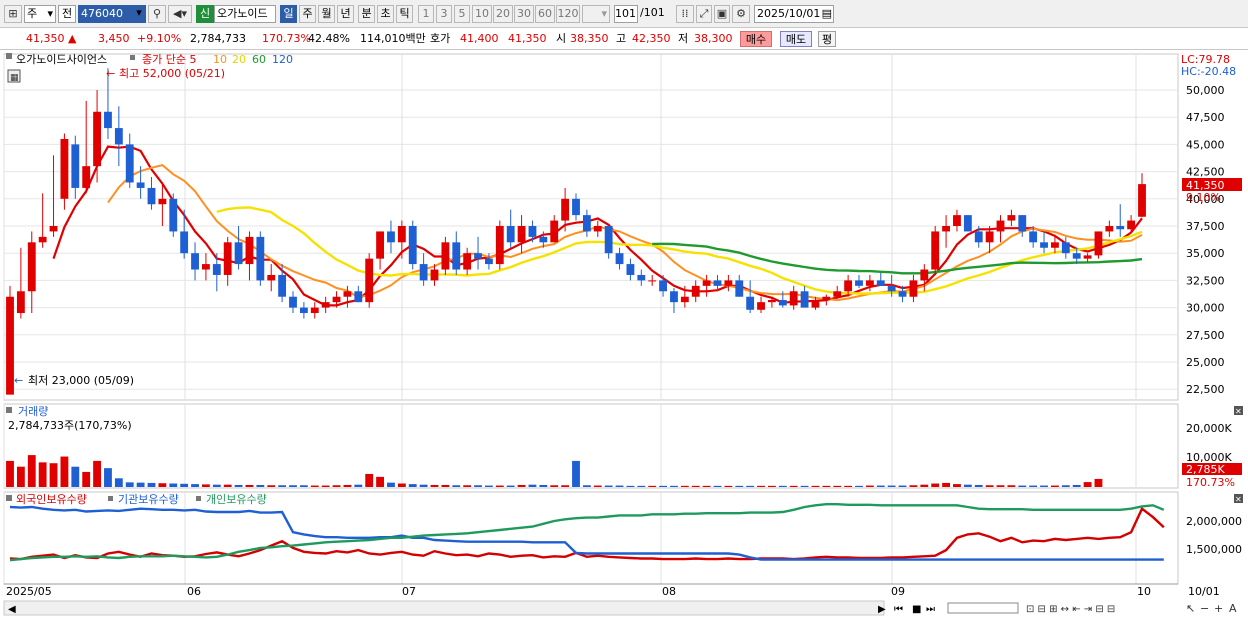  What do you see at coordinates (1205, 389) in the screenshot?
I see `price-tick: 22,500` at bounding box center [1205, 389].